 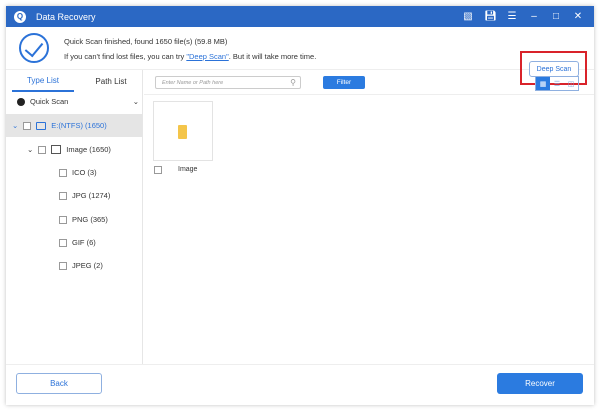 I want to click on scan-mode-label: Quick Scan, so click(x=49, y=101).